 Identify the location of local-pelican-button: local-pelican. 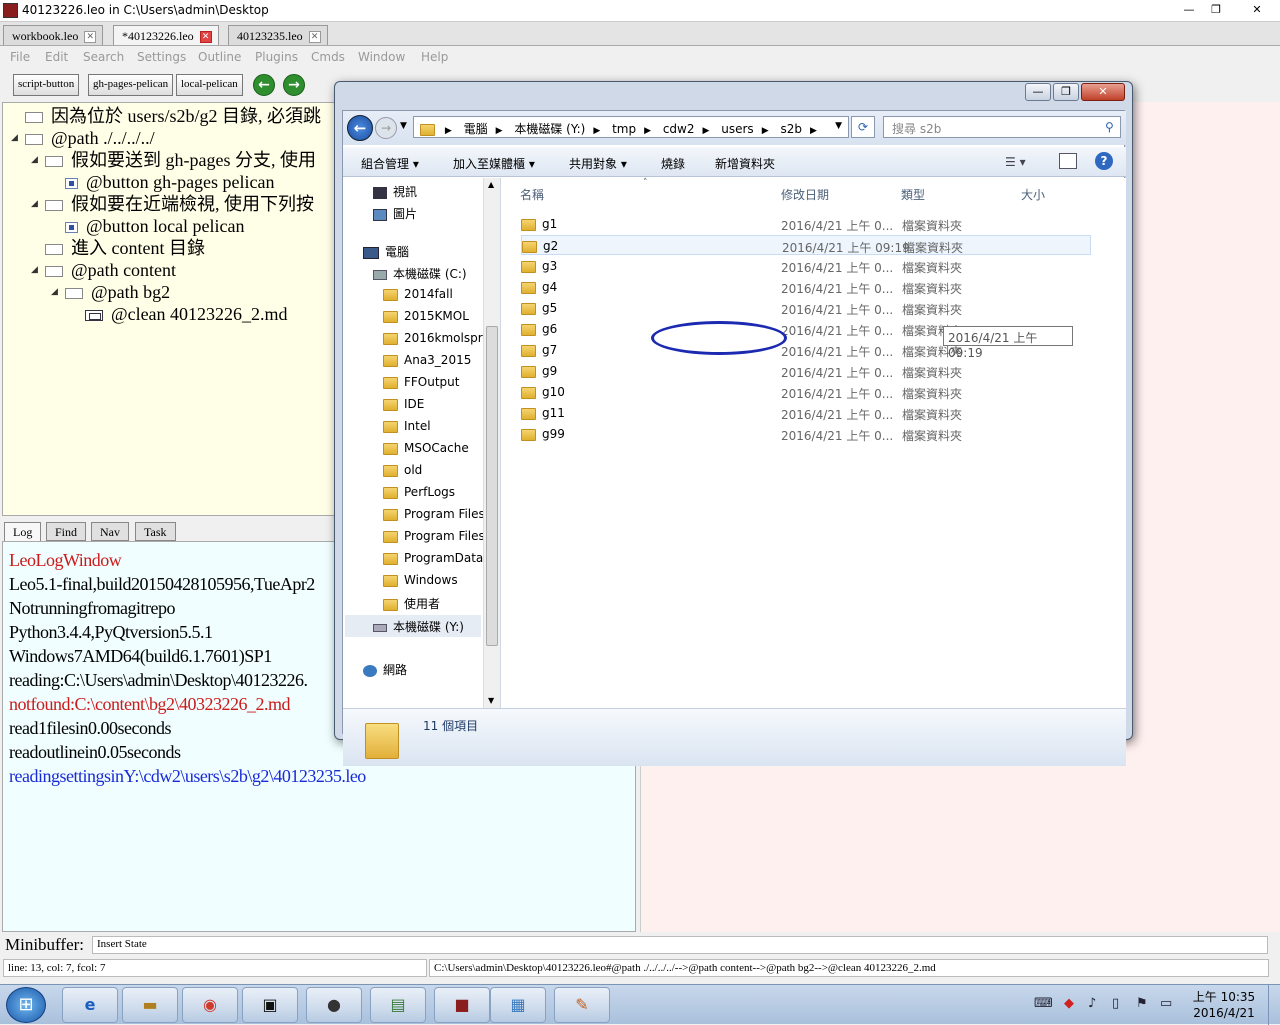
(209, 85).